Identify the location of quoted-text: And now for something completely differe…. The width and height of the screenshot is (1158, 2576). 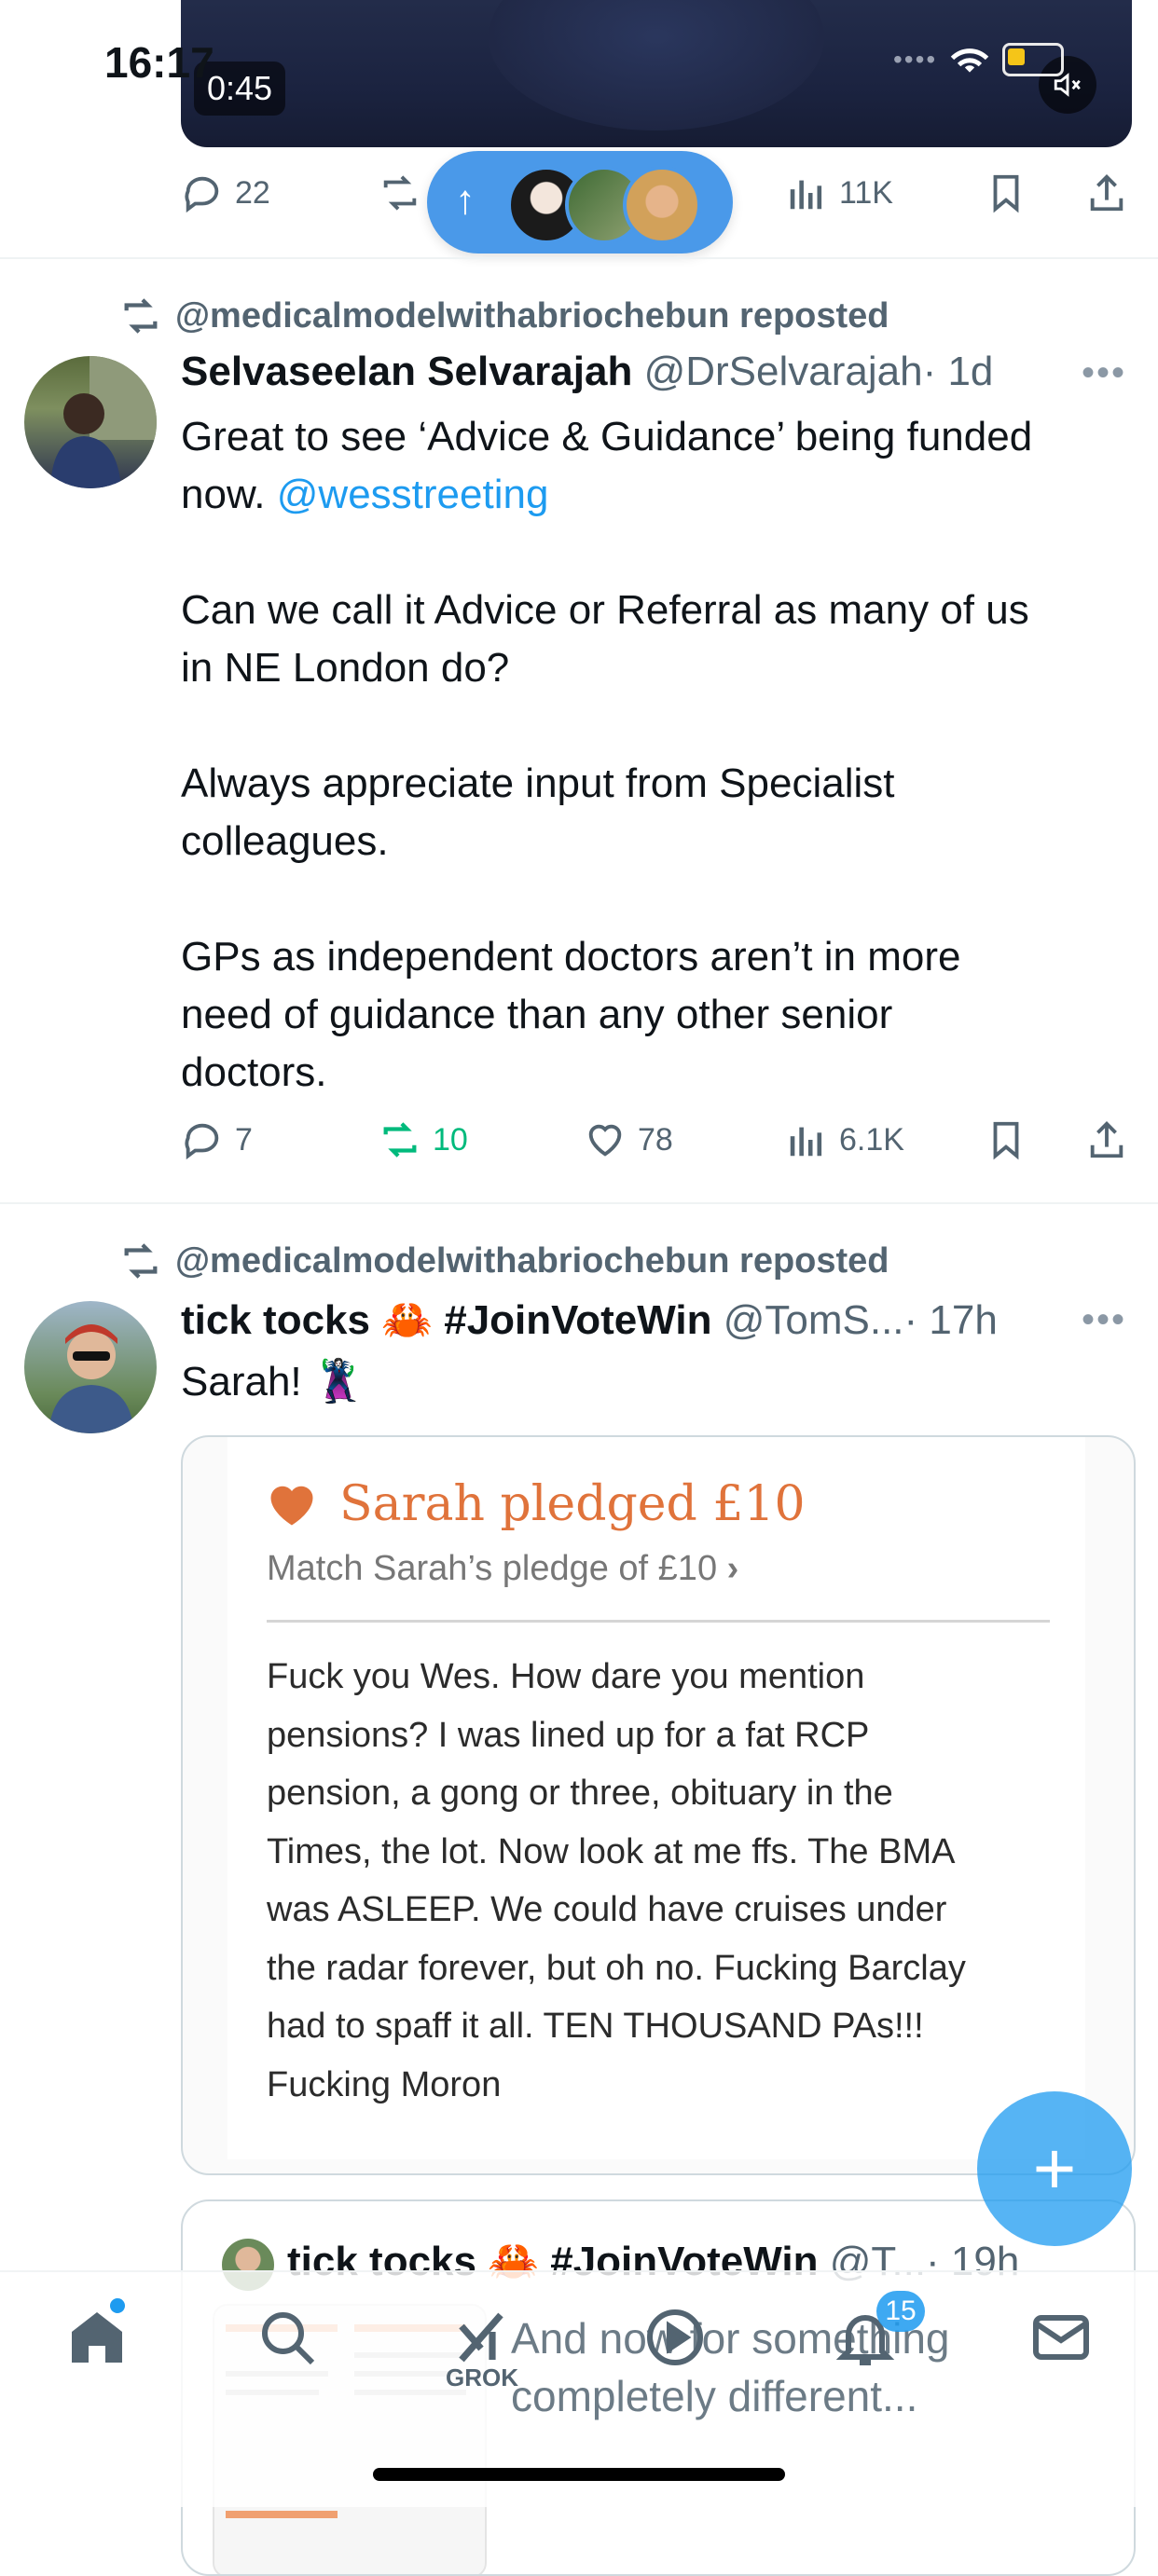
(730, 2367).